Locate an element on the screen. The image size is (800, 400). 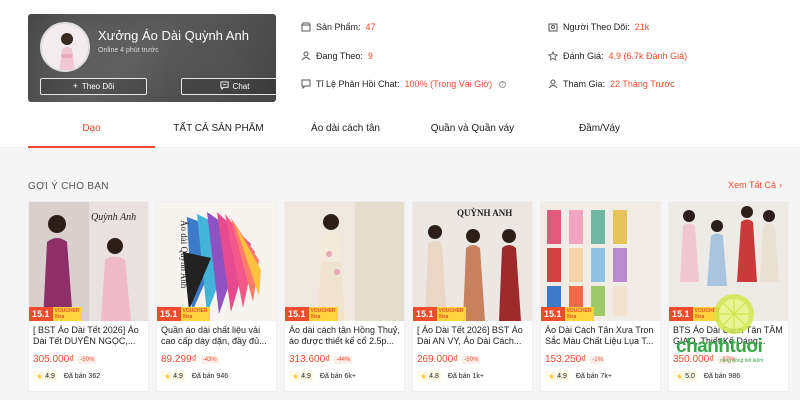
shop-avatar is located at coordinates (65, 47).